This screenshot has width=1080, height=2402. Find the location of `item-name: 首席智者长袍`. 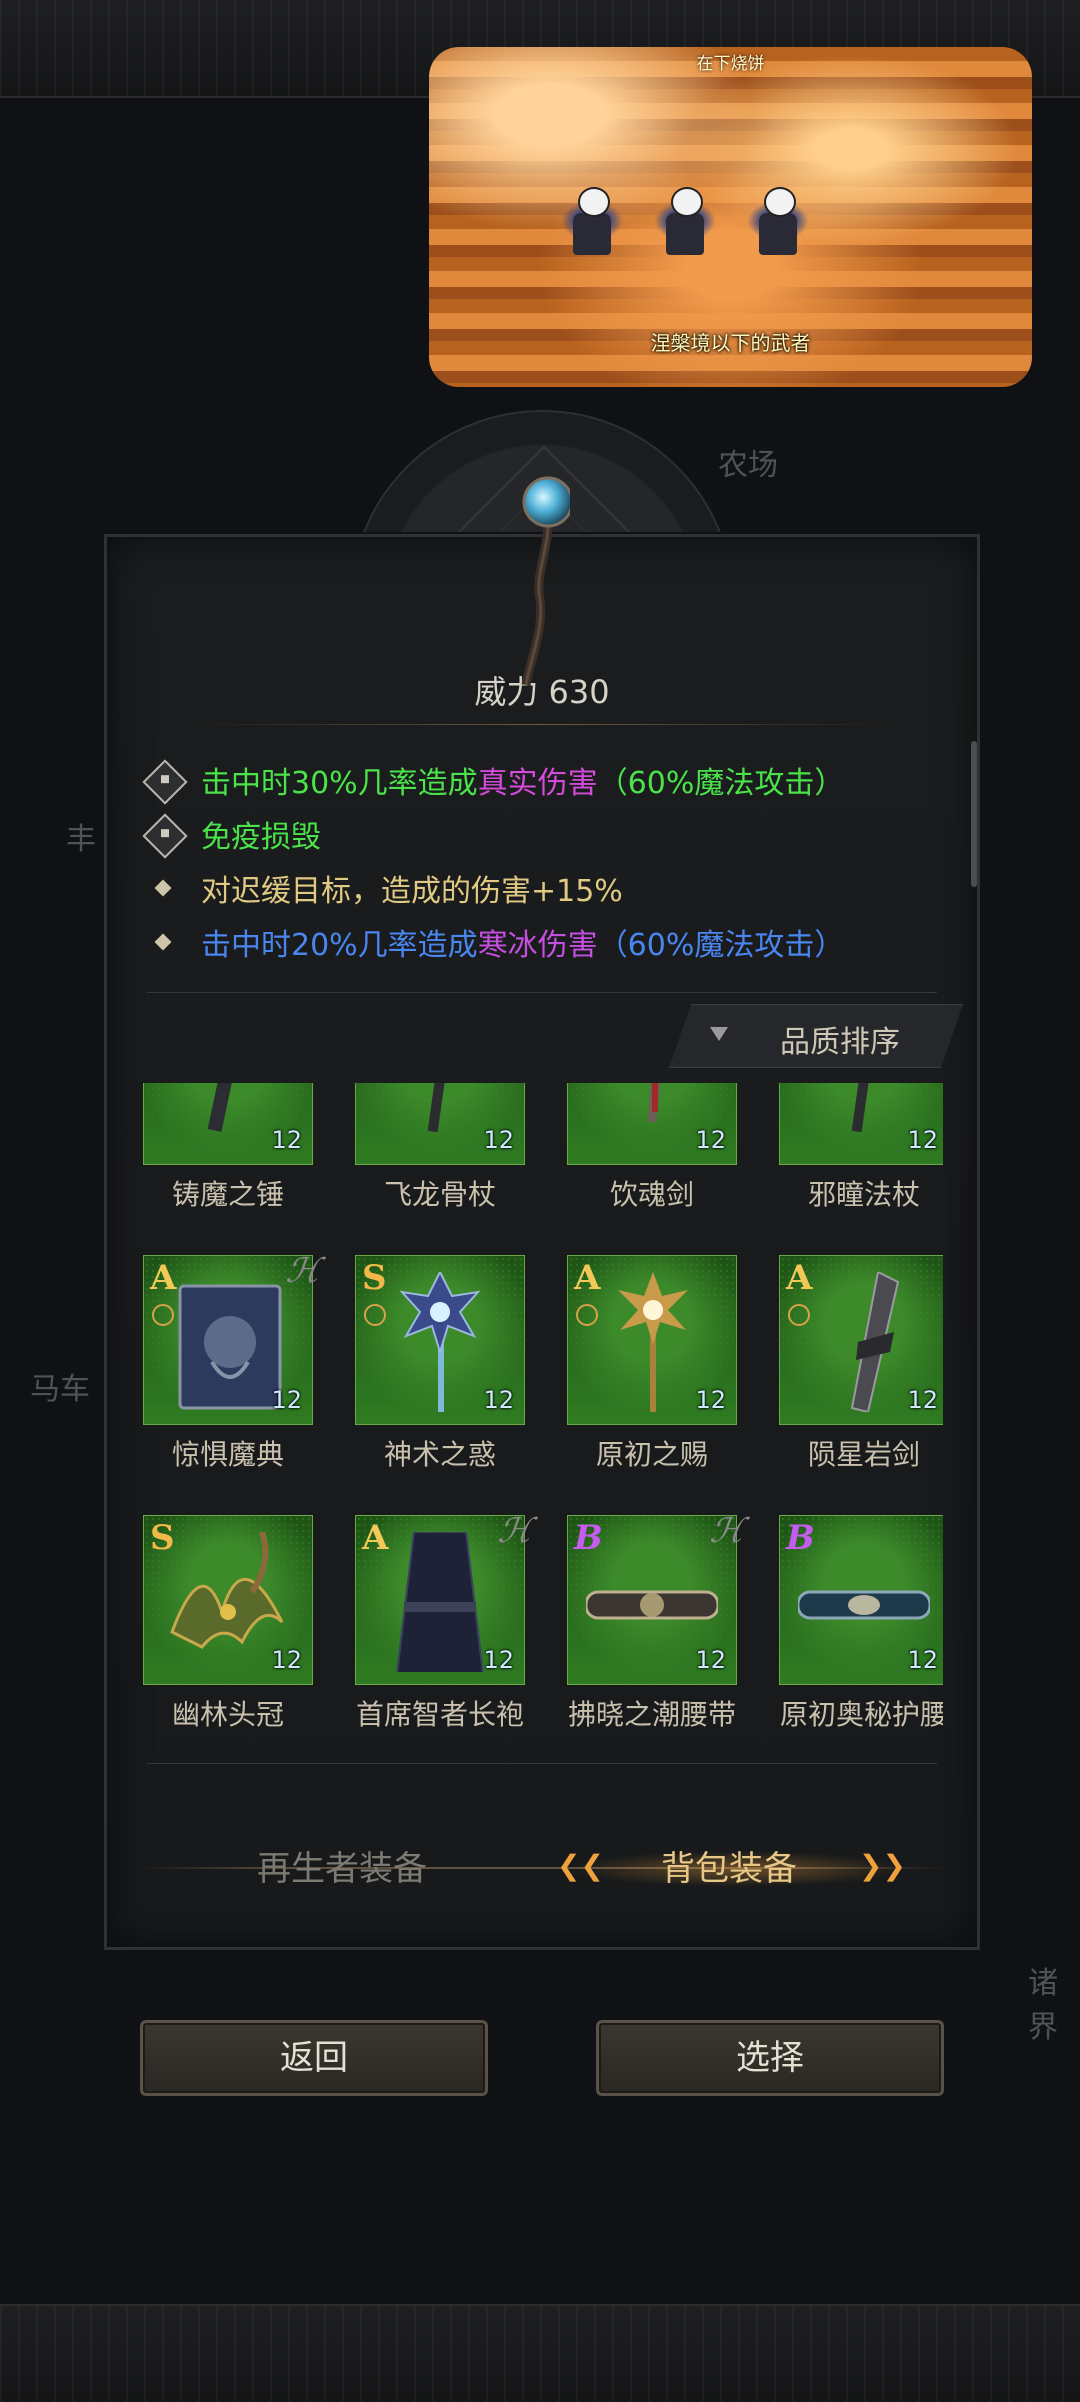

item-name: 首席智者长袍 is located at coordinates (439, 1714).